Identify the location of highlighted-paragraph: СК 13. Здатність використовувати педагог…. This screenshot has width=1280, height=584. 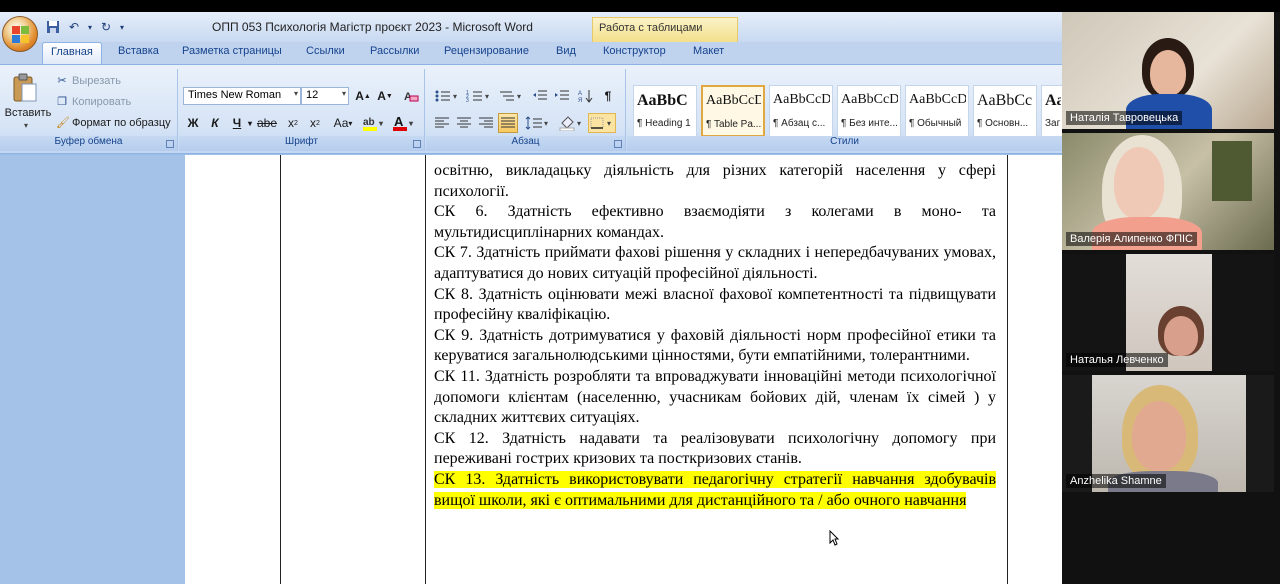
(715, 490).